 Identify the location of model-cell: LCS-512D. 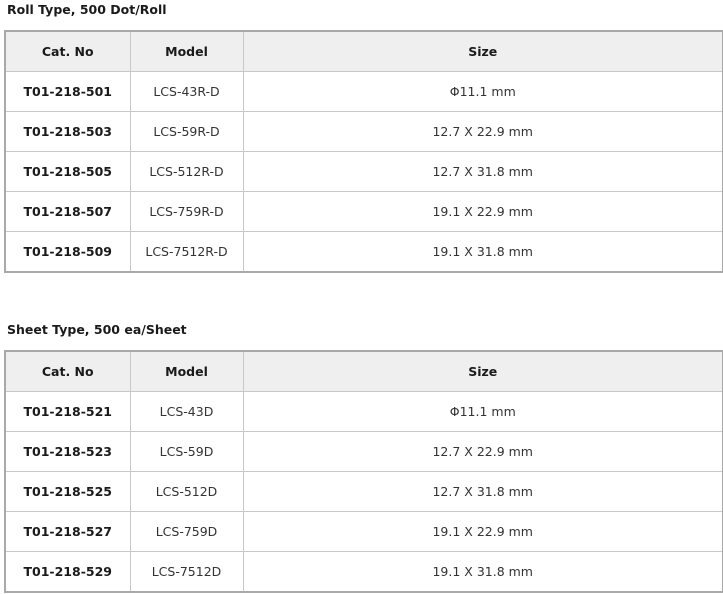
(186, 491).